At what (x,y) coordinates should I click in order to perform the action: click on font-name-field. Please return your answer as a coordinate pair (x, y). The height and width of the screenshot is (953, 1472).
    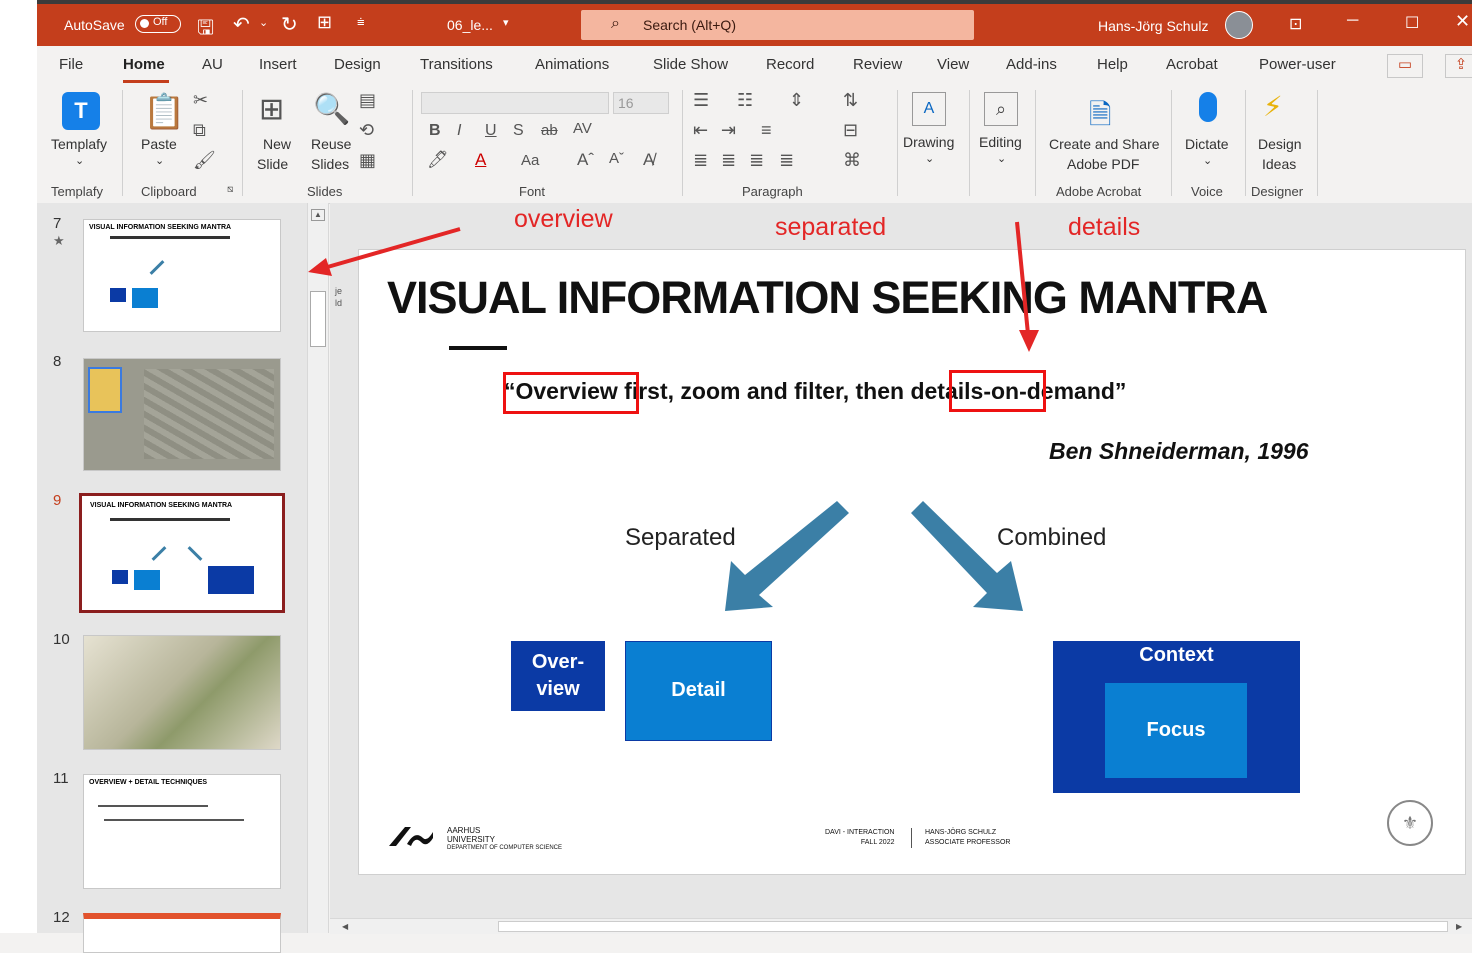
    Looking at the image, I should click on (515, 103).